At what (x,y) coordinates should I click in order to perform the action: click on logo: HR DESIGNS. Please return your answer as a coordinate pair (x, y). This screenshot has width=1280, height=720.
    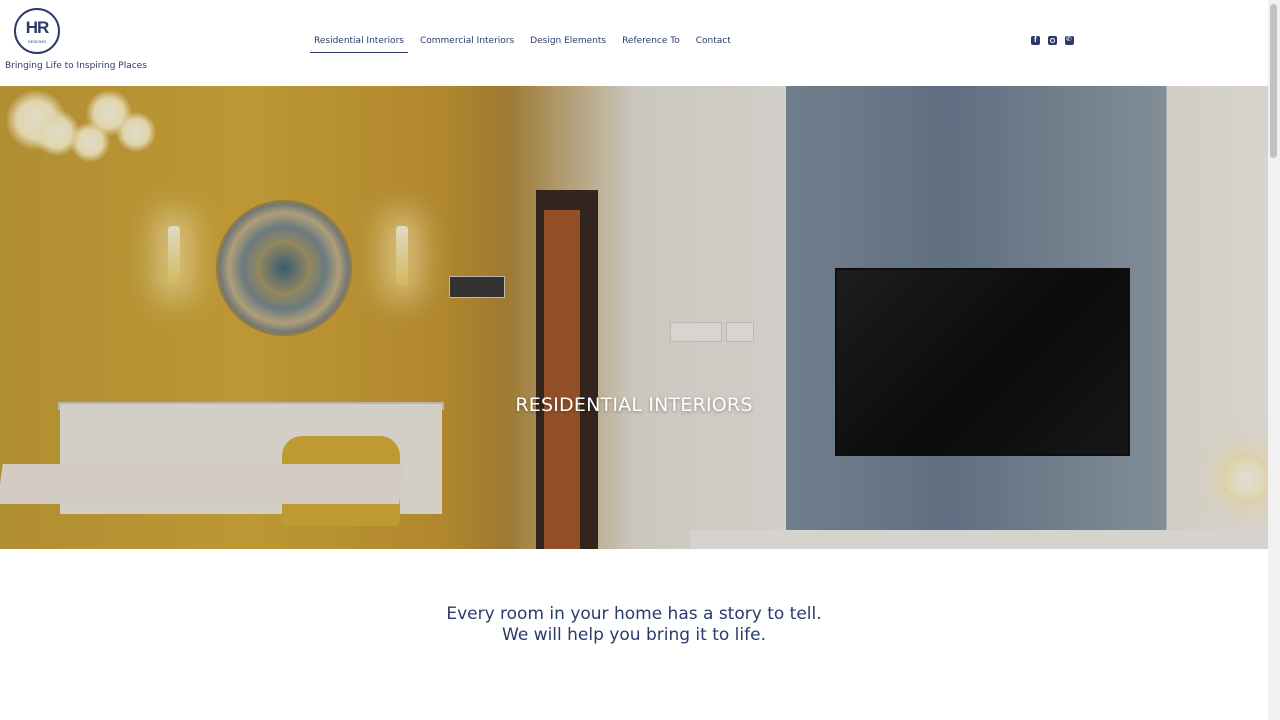
    Looking at the image, I should click on (37, 31).